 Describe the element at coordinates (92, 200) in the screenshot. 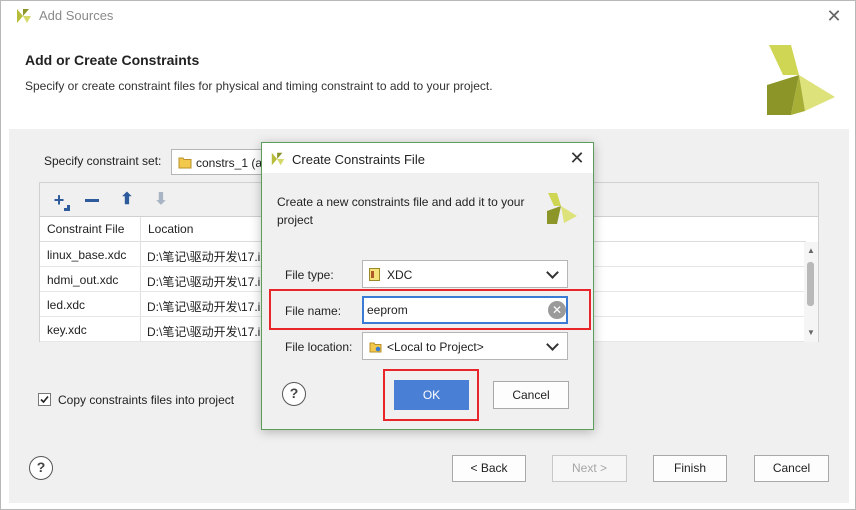

I see `remove-icon` at that location.